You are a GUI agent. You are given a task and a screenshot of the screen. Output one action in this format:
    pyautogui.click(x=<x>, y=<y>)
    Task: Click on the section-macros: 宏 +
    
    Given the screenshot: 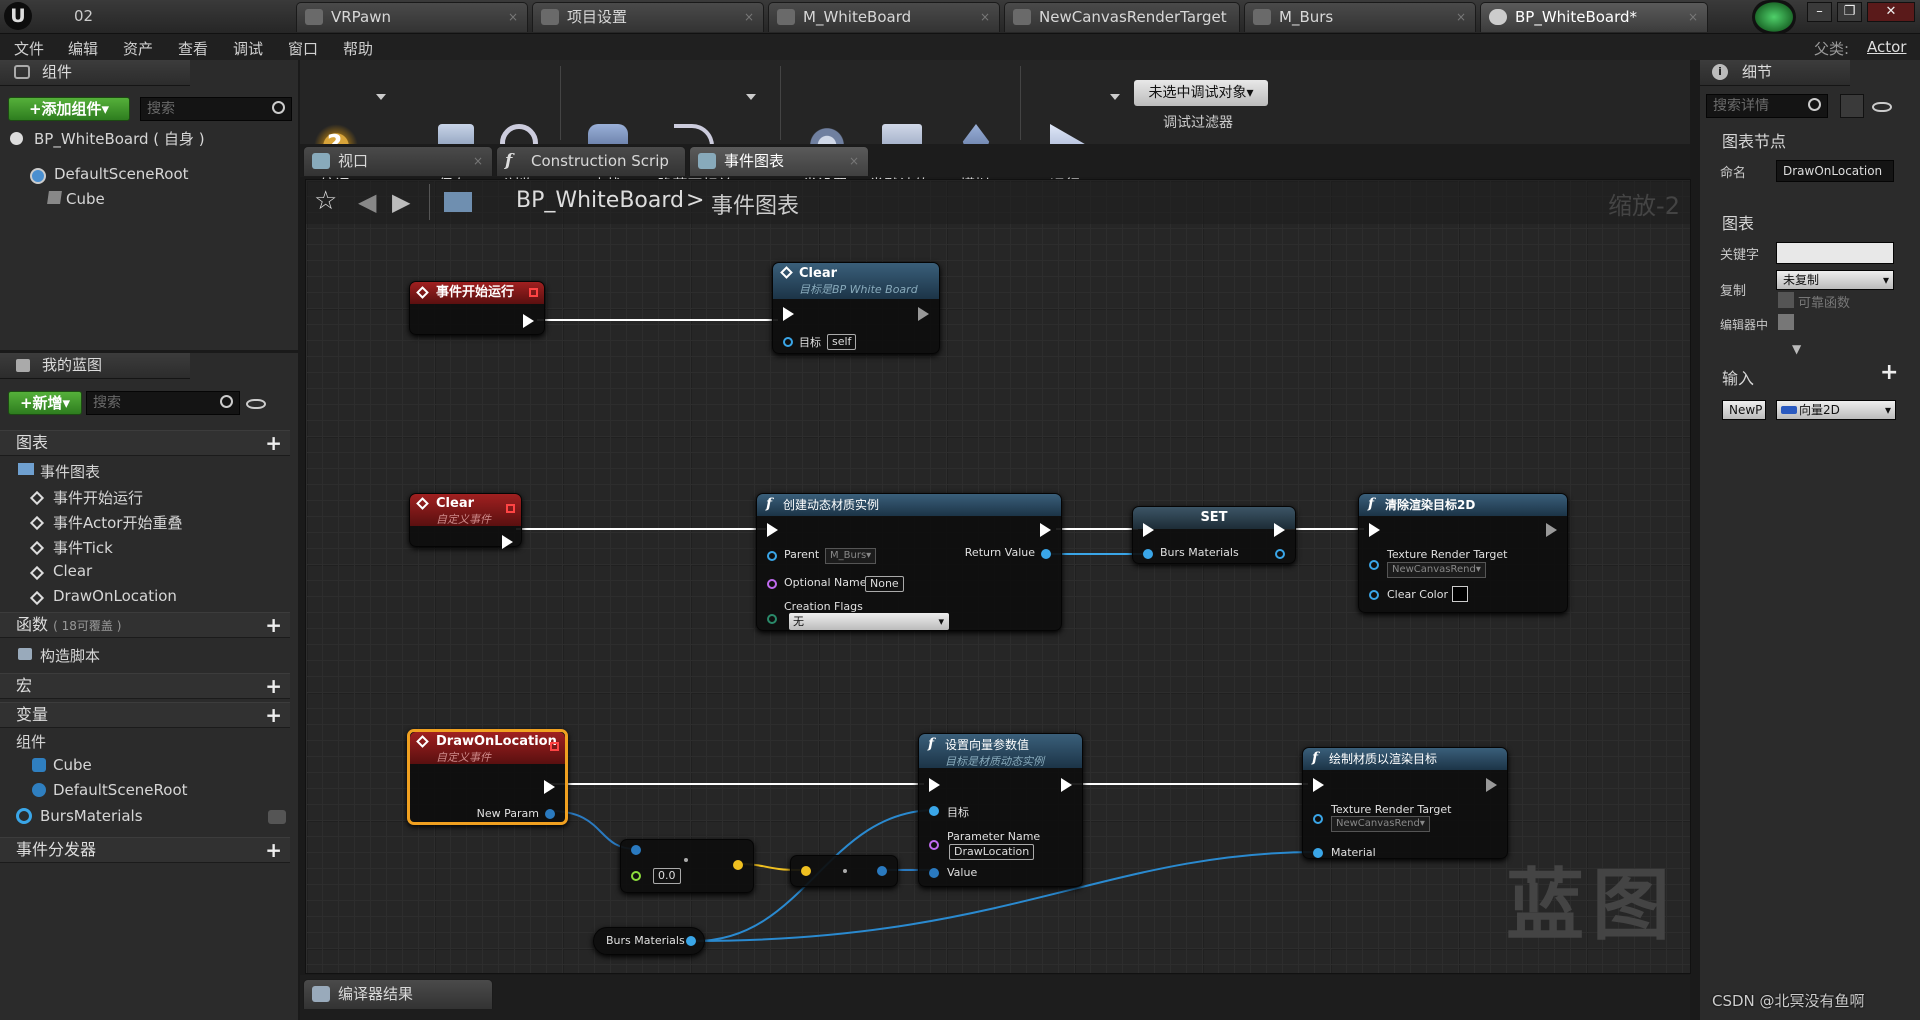 What is the action you would take?
    pyautogui.click(x=145, y=686)
    